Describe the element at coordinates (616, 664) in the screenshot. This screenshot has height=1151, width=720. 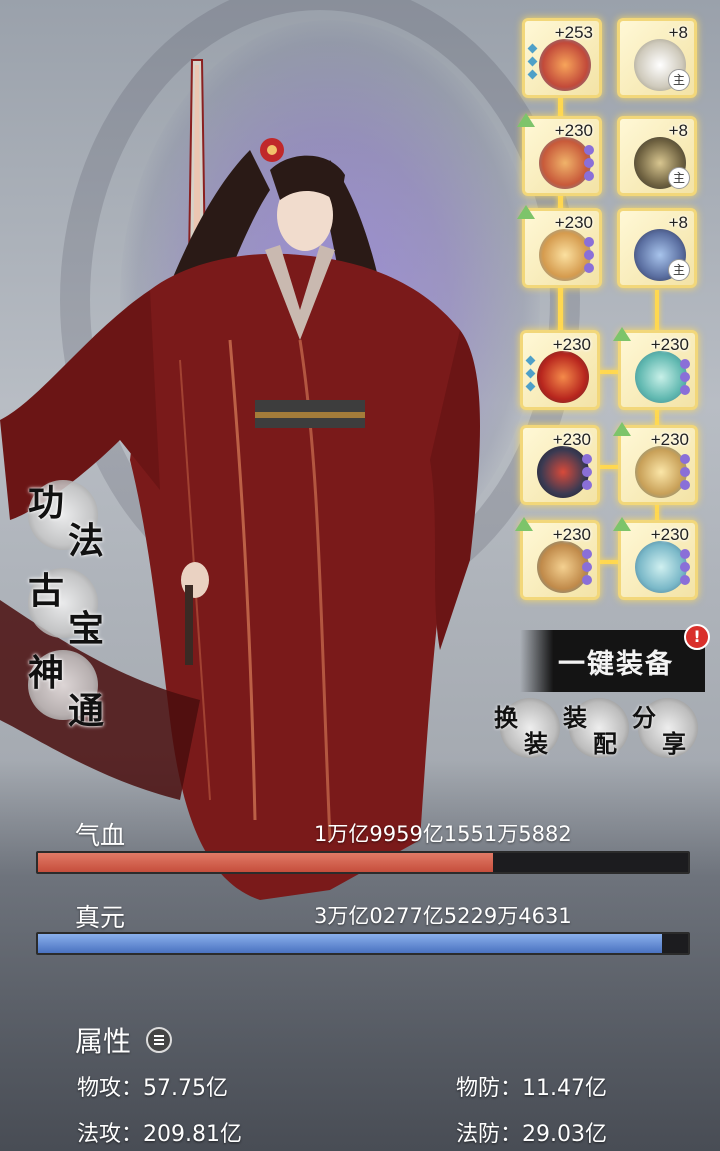
I see `one-key-equip-label: 一键装备` at that location.